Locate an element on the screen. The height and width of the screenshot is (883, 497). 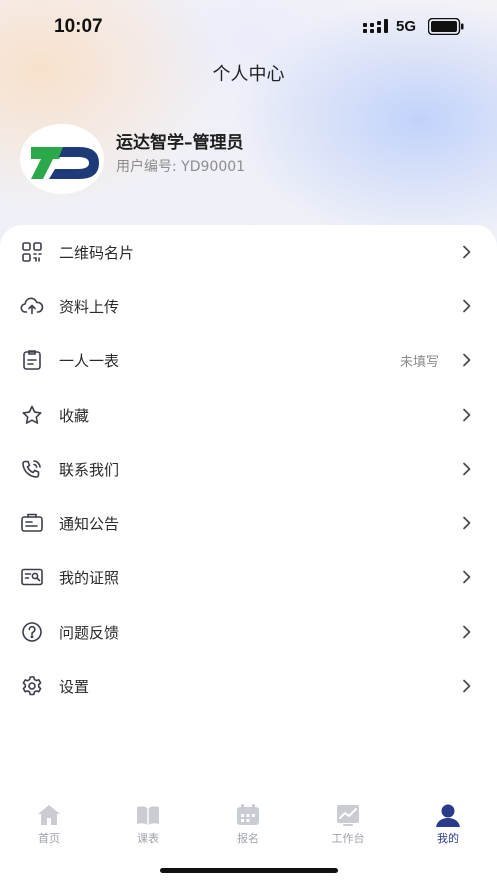
home-indicator is located at coordinates (249, 870).